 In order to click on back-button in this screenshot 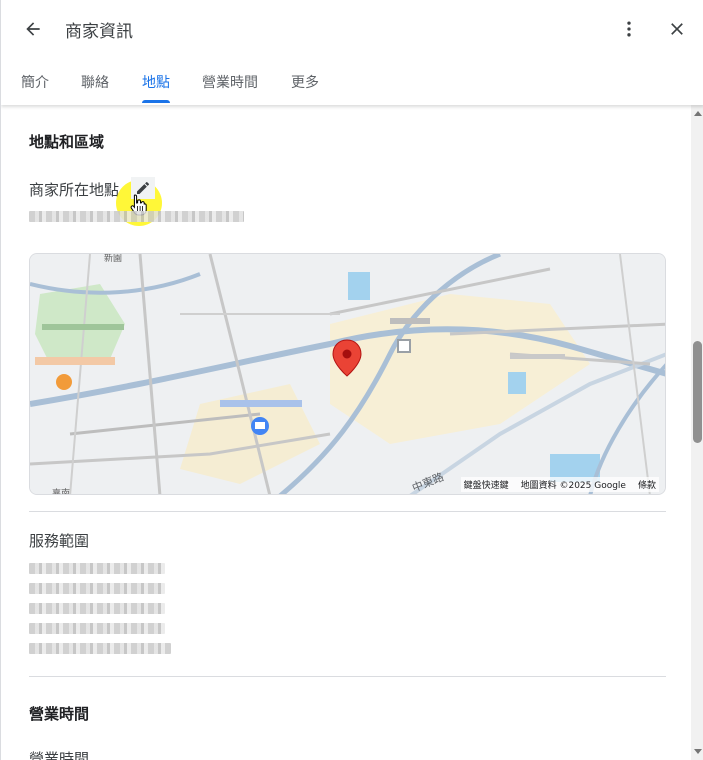, I will do `click(33, 29)`.